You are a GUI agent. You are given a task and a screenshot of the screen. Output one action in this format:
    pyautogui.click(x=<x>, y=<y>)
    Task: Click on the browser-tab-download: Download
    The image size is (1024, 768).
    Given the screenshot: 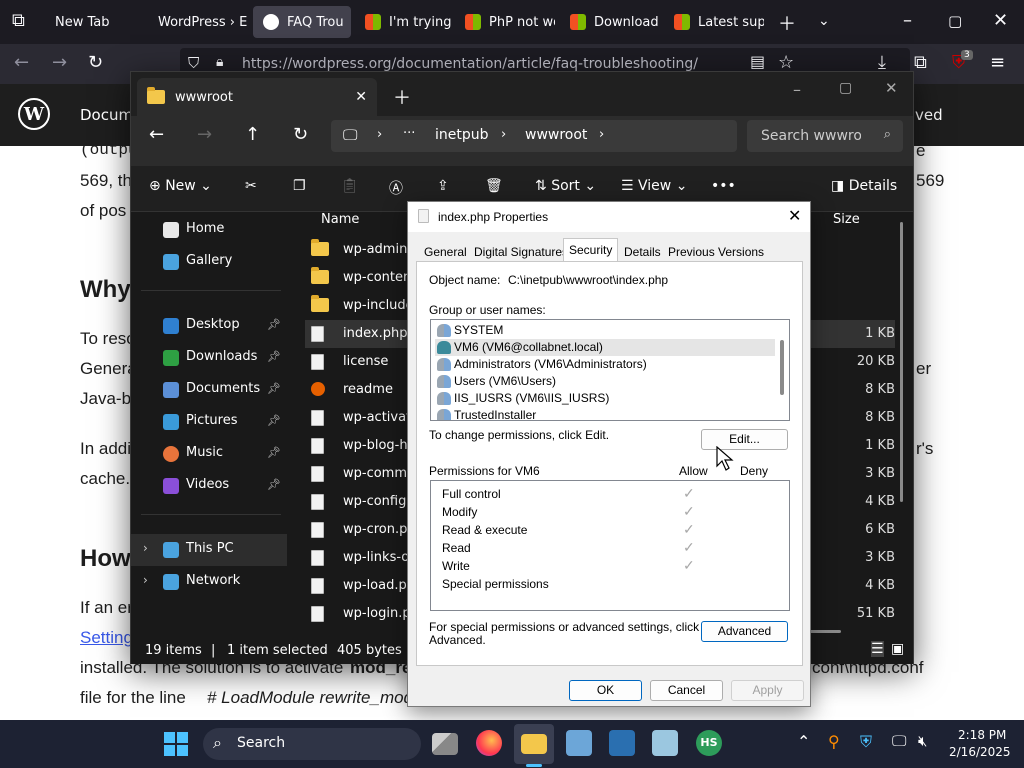 What is the action you would take?
    pyautogui.click(x=610, y=22)
    